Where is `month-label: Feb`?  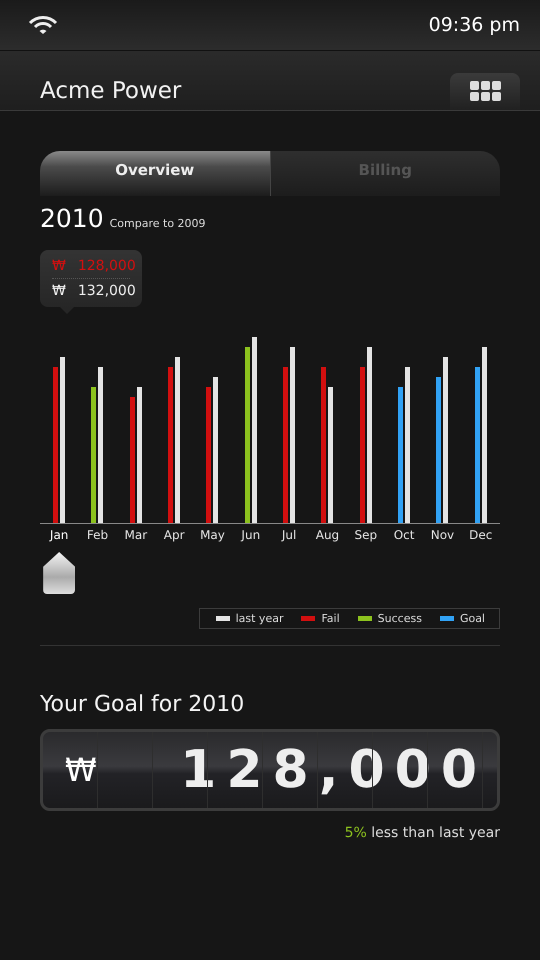
month-label: Feb is located at coordinates (97, 537).